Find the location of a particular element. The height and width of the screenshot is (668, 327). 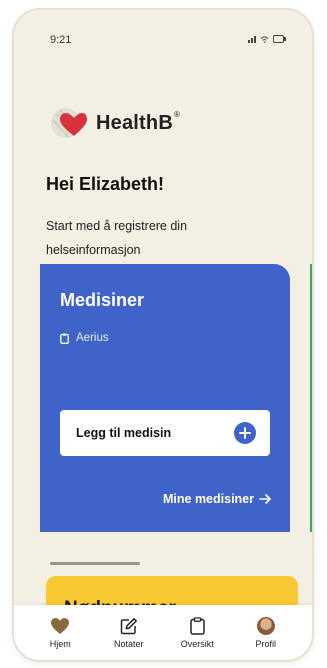

tab-profile: Profil is located at coordinates (266, 632).